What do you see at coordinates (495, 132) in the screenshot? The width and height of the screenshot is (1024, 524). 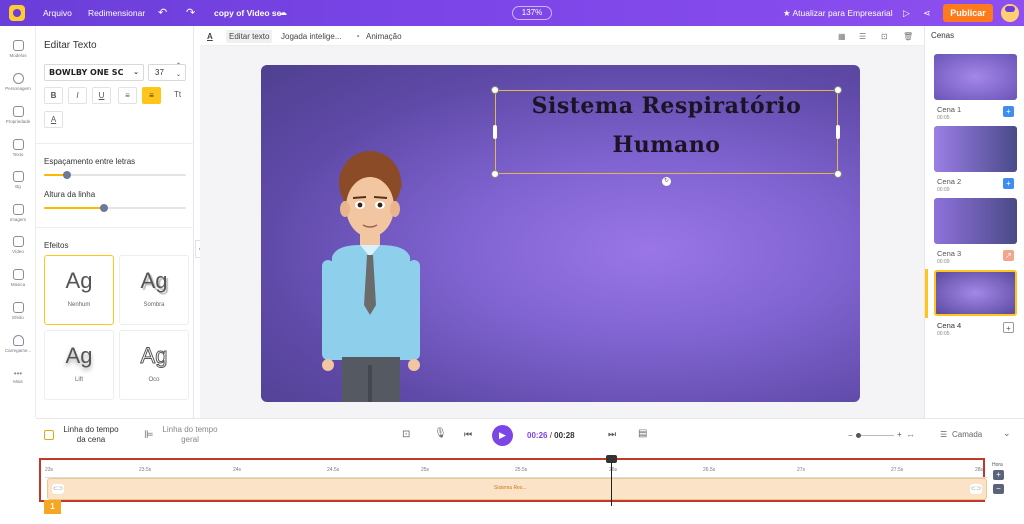 I see `resize-handle-w` at bounding box center [495, 132].